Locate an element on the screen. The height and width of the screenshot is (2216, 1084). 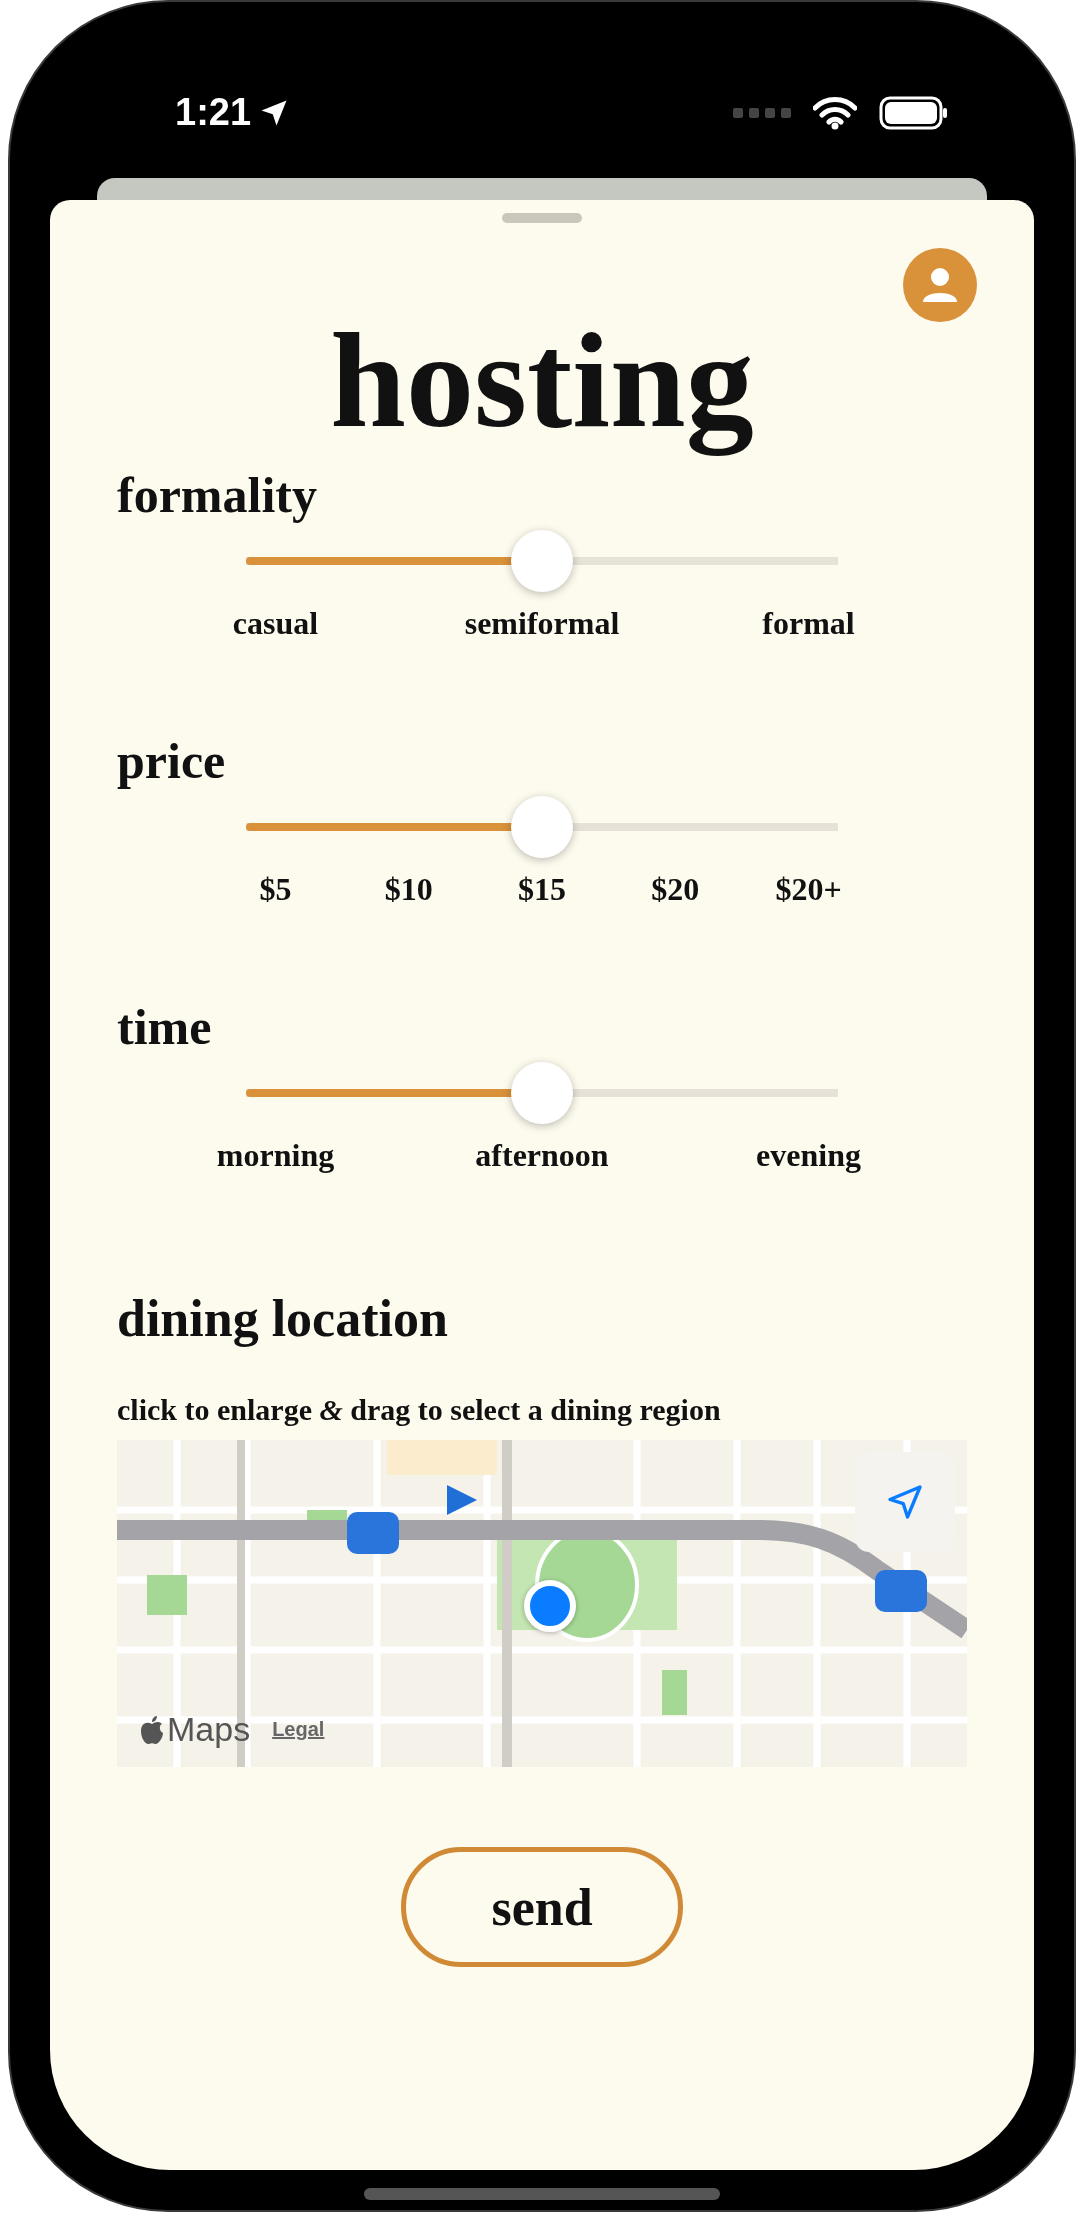
slider-label: formality is located at coordinates (217, 495).